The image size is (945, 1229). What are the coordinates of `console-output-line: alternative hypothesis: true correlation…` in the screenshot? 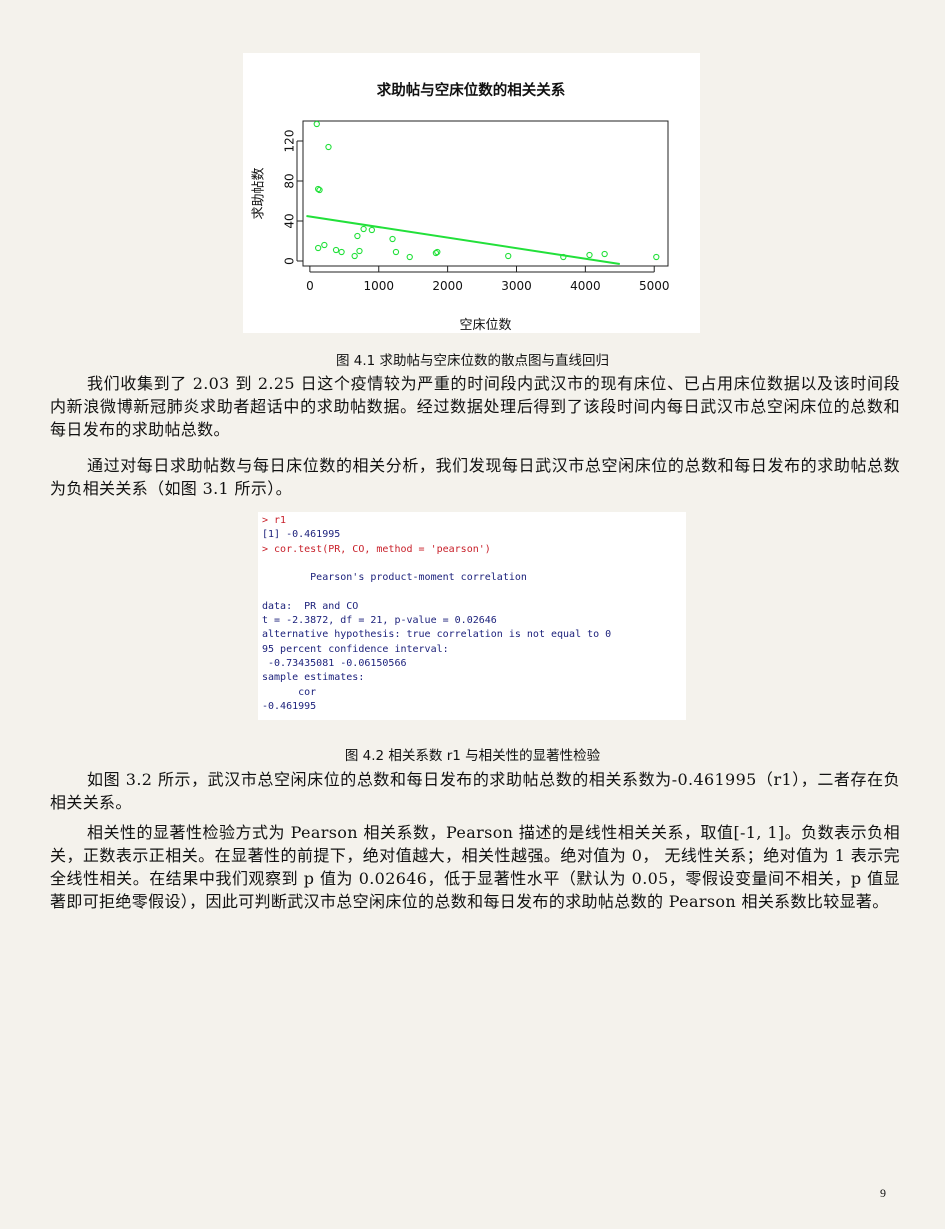 It's located at (437, 635).